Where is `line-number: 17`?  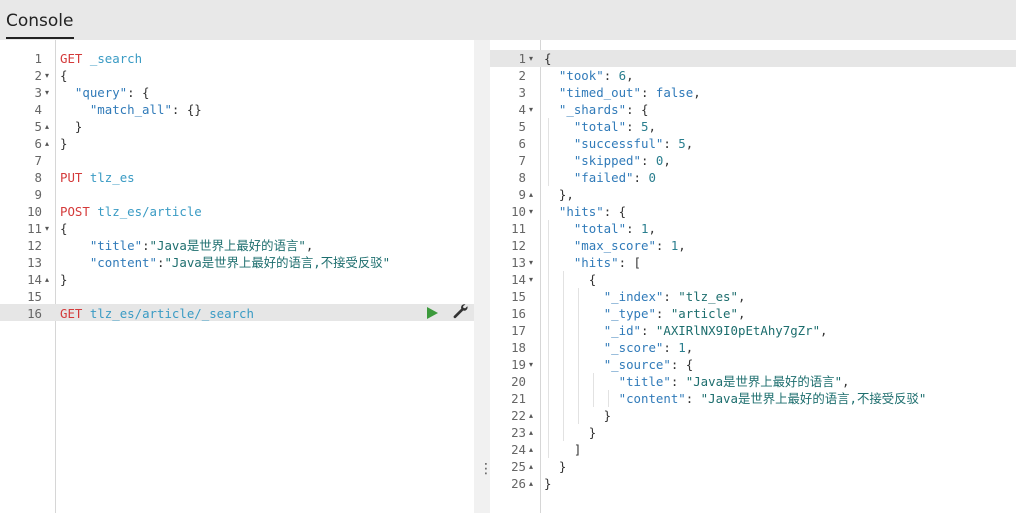 line-number: 17 is located at coordinates (518, 330).